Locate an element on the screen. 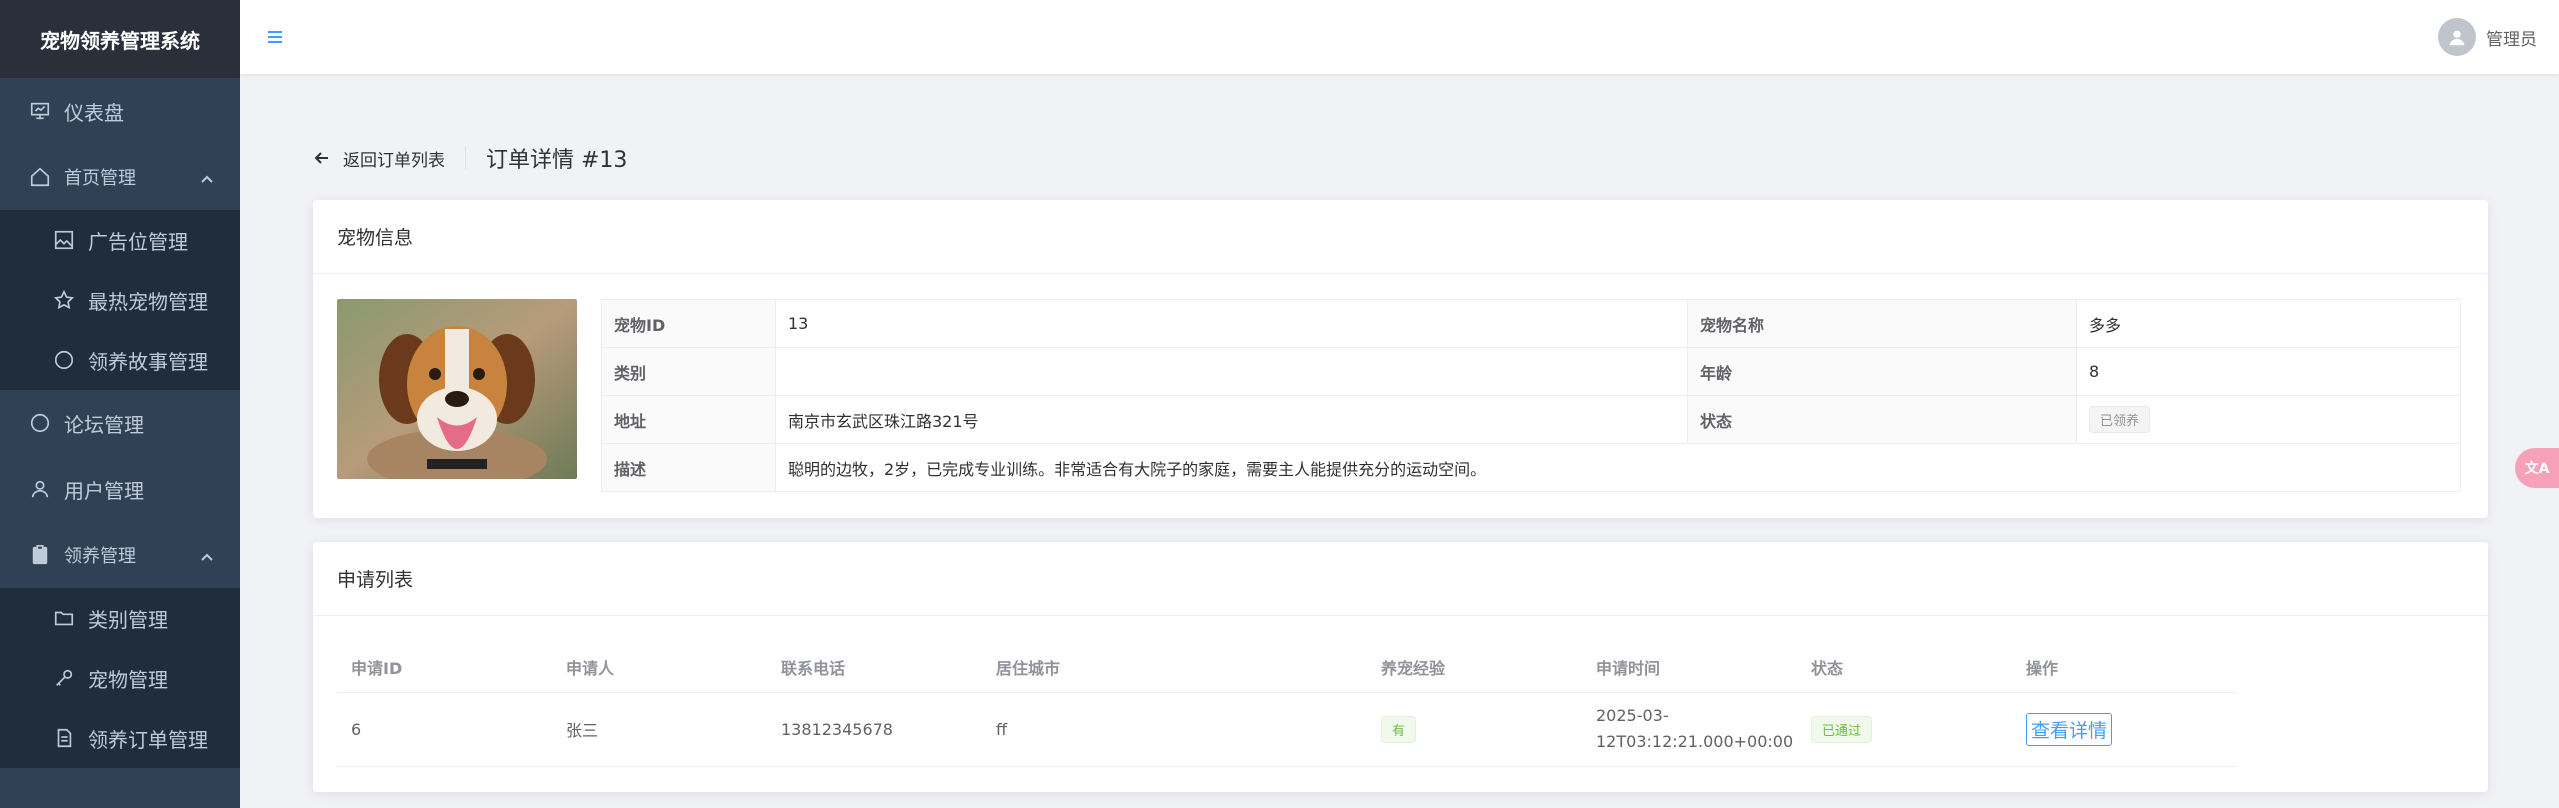 The height and width of the screenshot is (808, 2559). cell-city: ff is located at coordinates (1174, 729).